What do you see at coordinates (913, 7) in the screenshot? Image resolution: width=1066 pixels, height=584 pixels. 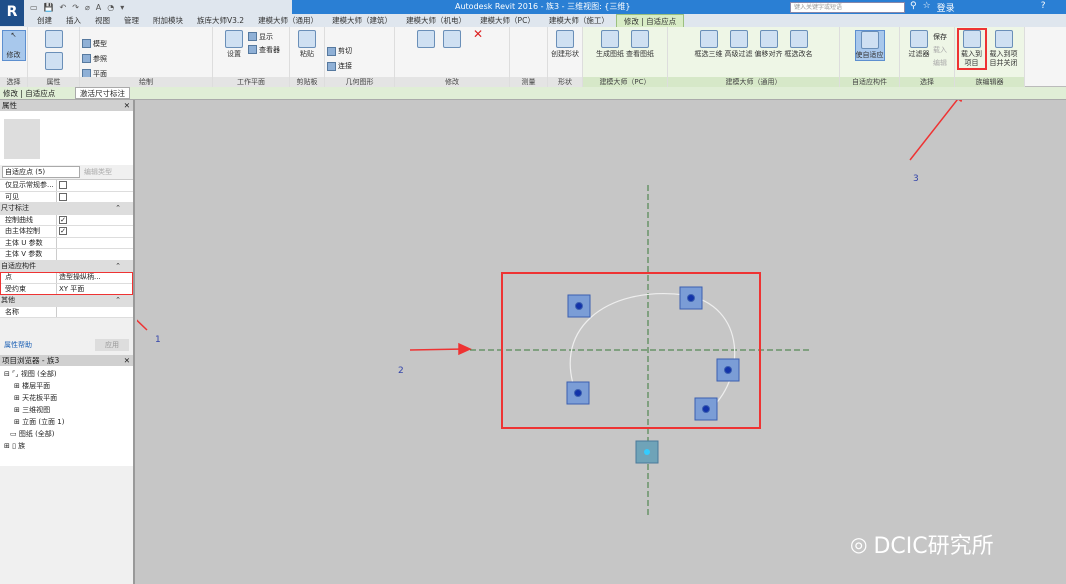 I see `binoculars-icon: ⚲` at bounding box center [913, 7].